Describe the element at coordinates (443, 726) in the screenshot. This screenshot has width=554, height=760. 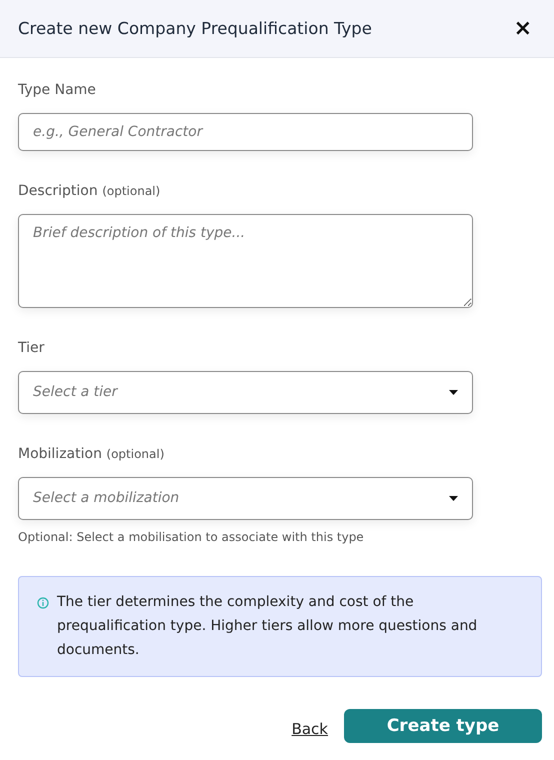
I see `create-button: Create type` at that location.